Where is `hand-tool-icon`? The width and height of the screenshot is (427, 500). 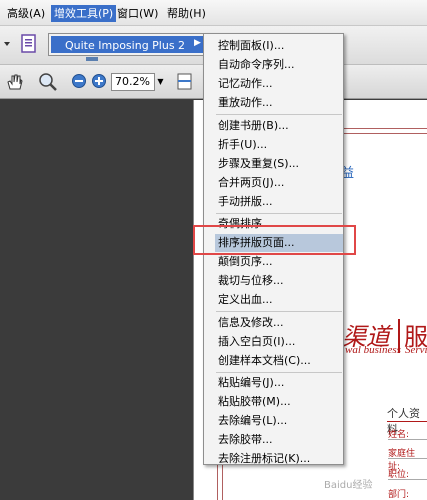 hand-tool-icon is located at coordinates (14, 82).